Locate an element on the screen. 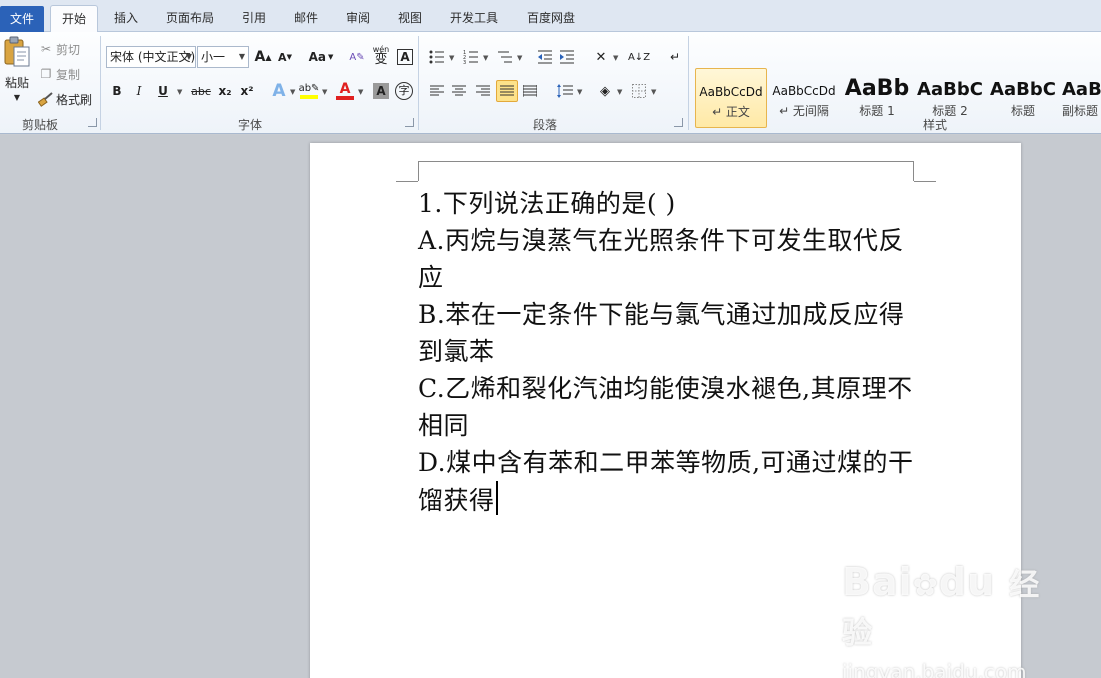 The width and height of the screenshot is (1101, 678). borders-button is located at coordinates (639, 91).